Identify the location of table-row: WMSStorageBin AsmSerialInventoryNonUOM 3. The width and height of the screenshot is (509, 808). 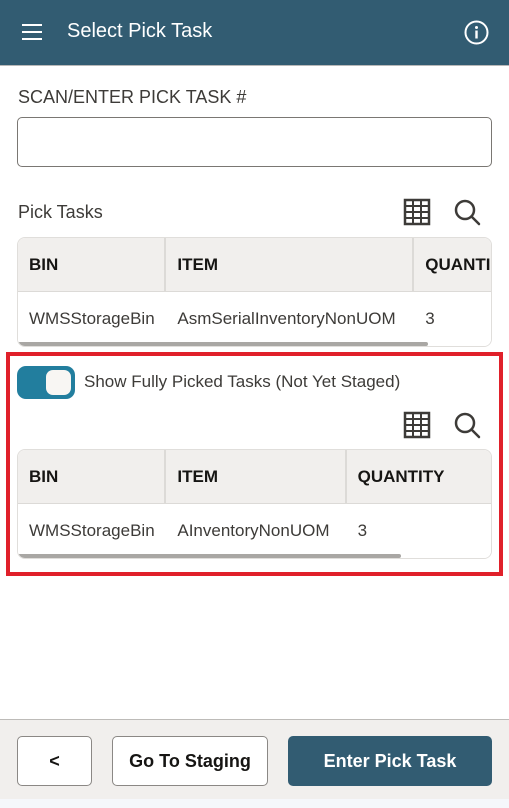
(254, 319).